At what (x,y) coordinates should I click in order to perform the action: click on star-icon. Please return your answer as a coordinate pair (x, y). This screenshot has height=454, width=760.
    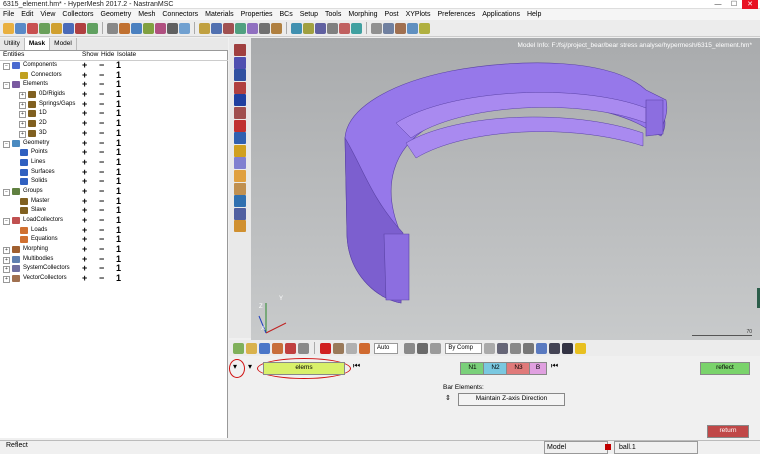
    Looking at the image, I should click on (581, 348).